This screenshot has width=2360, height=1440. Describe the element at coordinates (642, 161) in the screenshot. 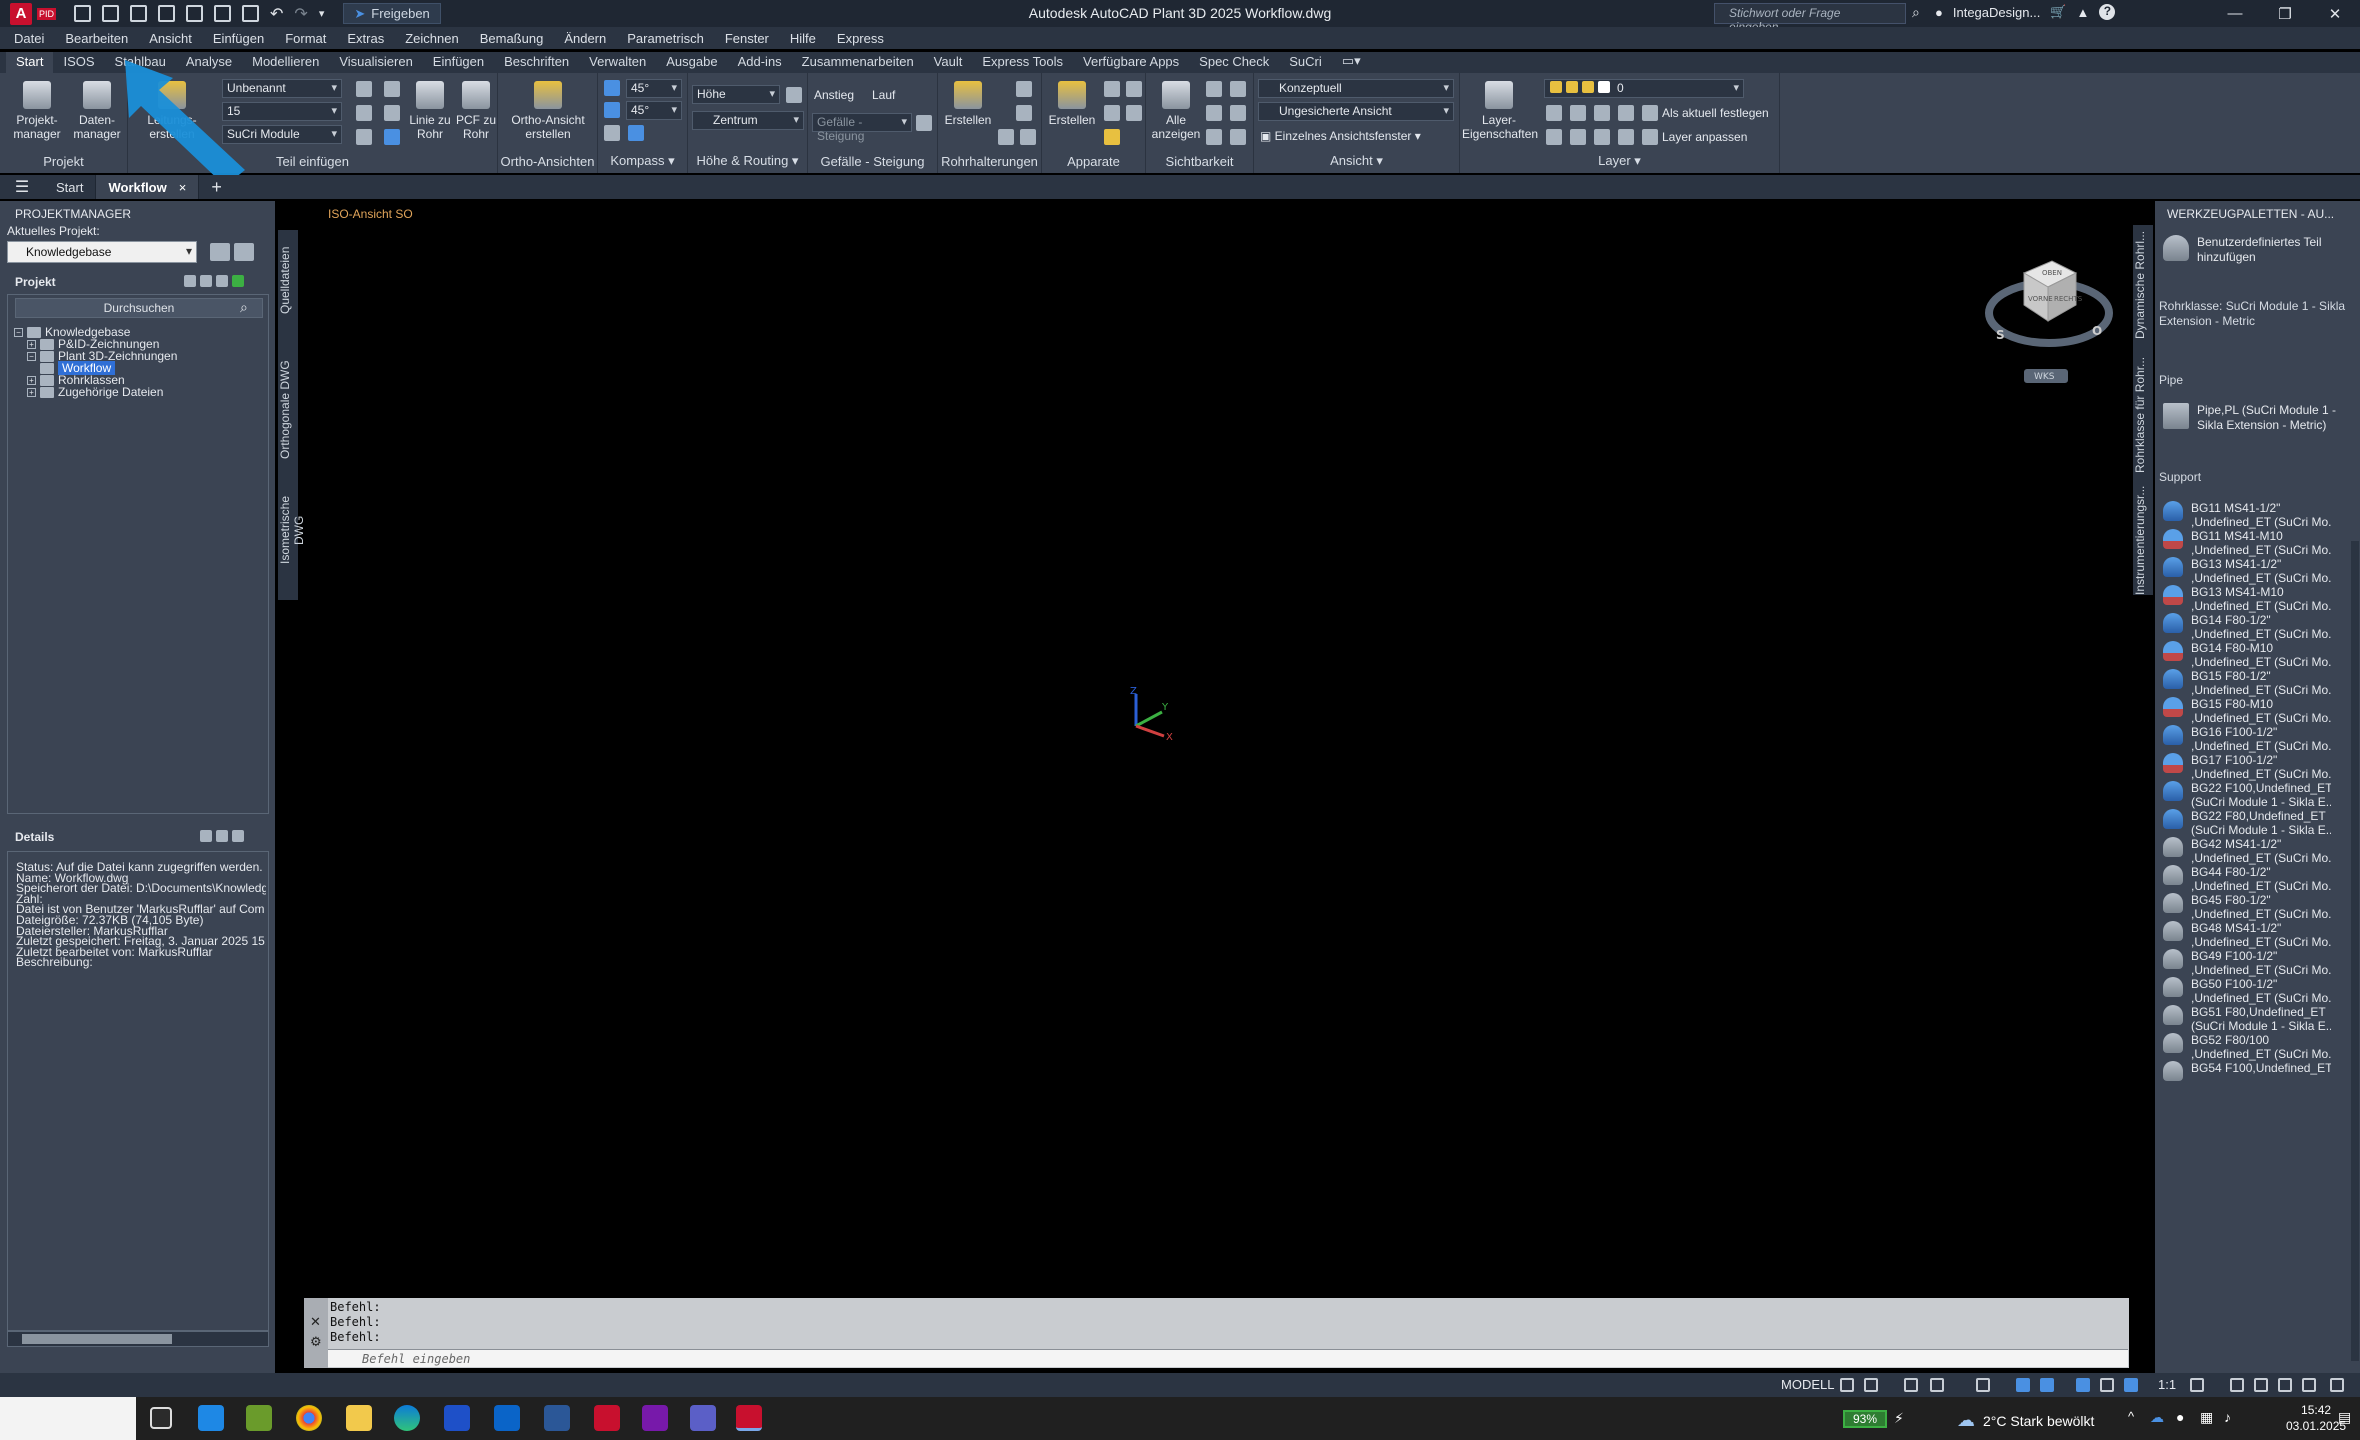

I see `panel-title-kompass: Kompass ▾` at that location.